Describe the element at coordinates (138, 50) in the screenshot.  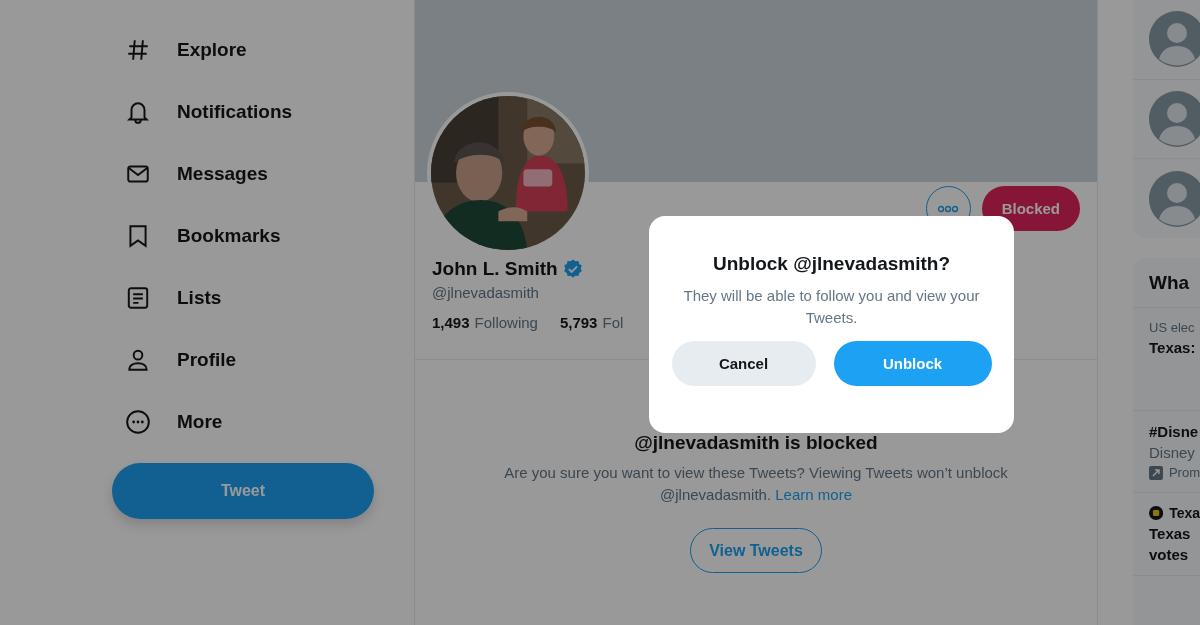
I see `hashtag-icon` at that location.